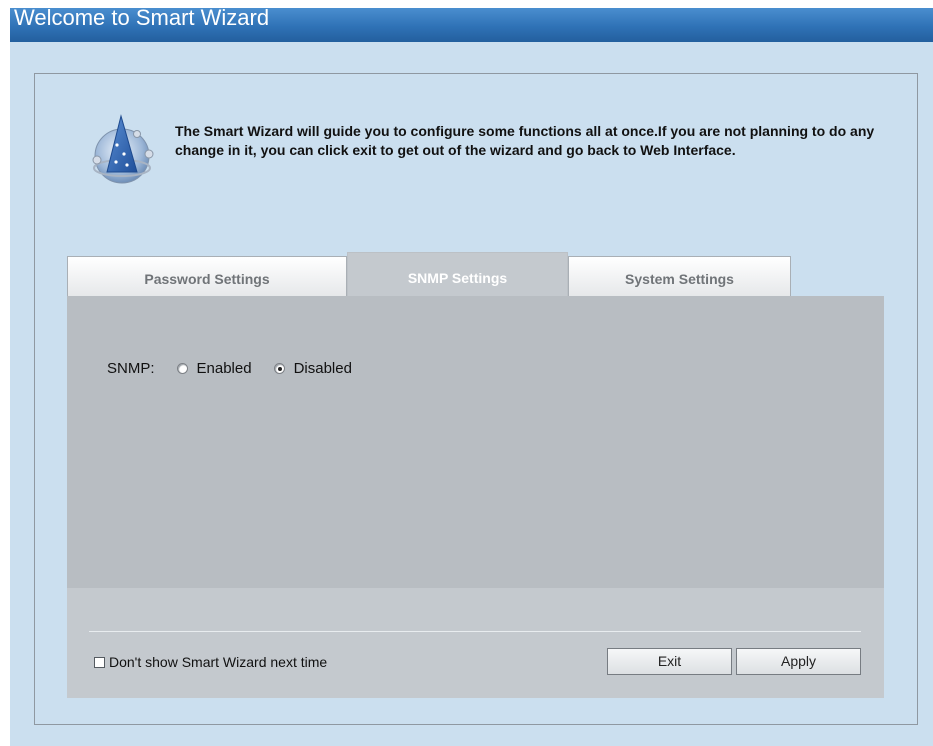 This screenshot has width=933, height=746. Describe the element at coordinates (279, 368) in the screenshot. I see `snmp-disabled-radio` at that location.